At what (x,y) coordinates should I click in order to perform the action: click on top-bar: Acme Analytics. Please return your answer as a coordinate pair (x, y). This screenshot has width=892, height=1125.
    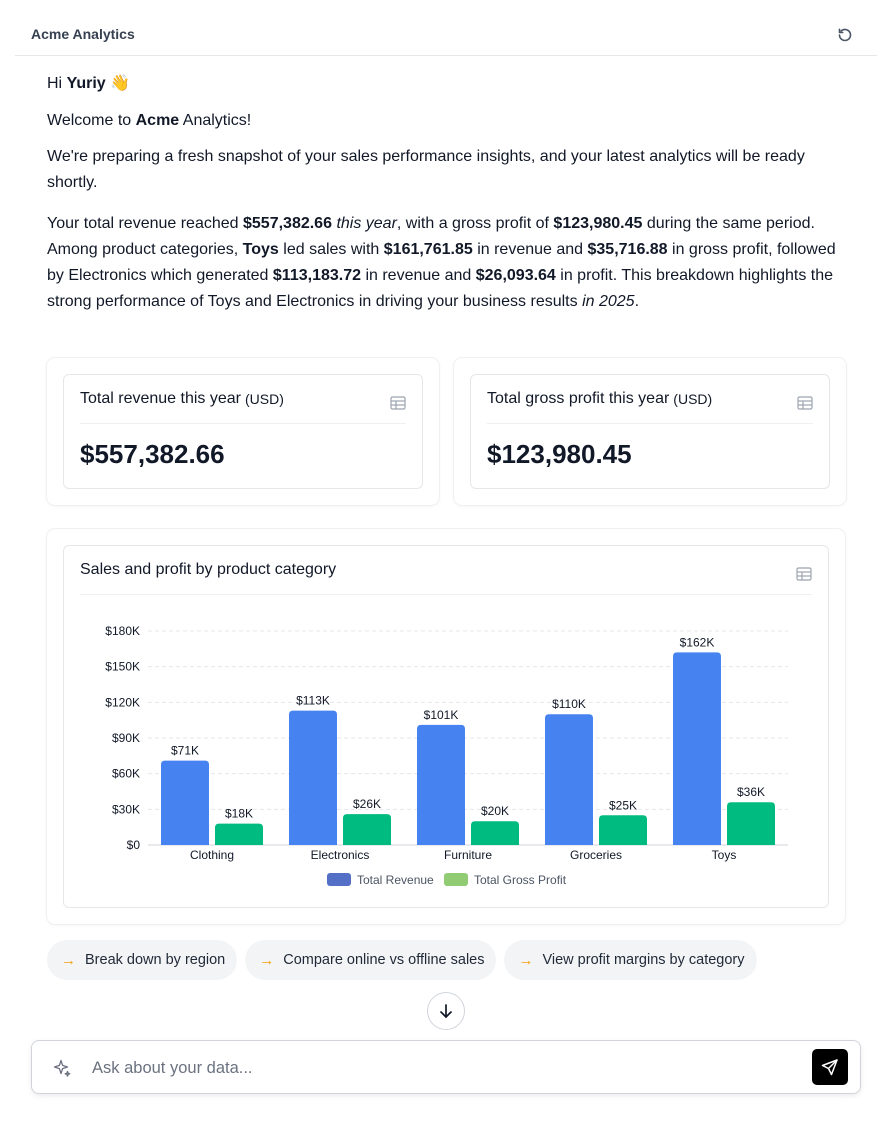
    Looking at the image, I should click on (446, 35).